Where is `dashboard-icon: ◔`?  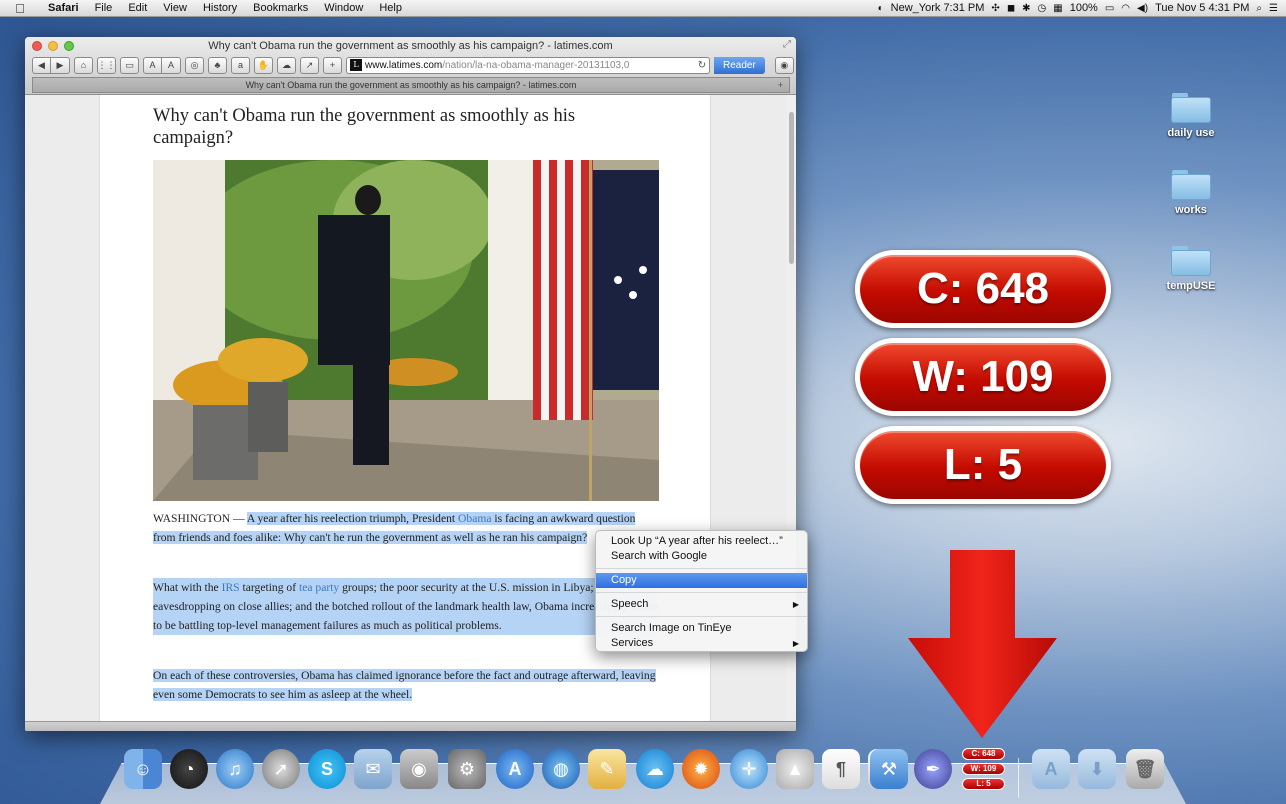 dashboard-icon: ◔ is located at coordinates (189, 769).